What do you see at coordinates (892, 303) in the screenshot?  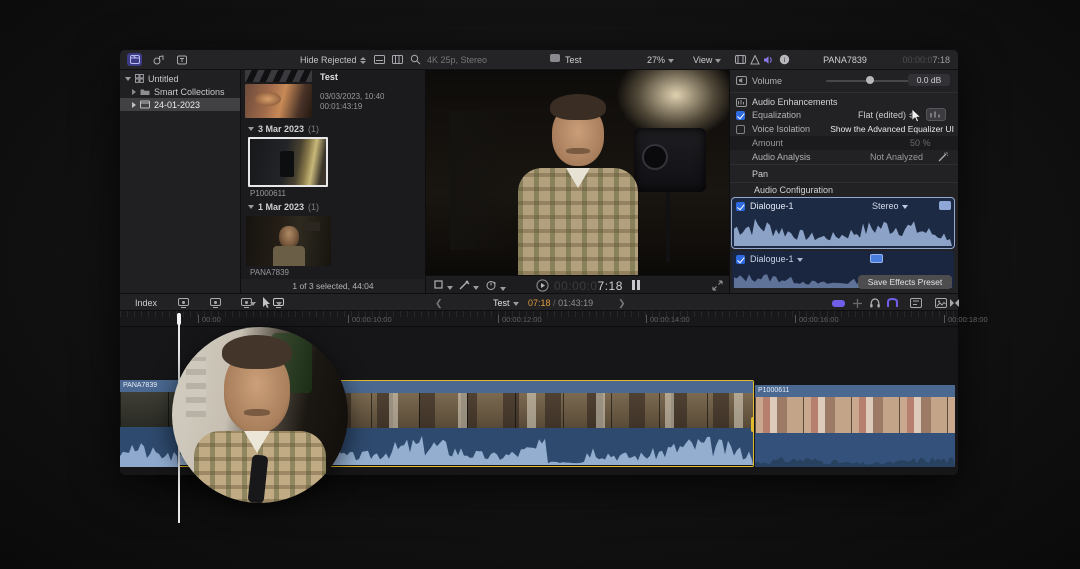 I see `snapping-toggle-icon` at bounding box center [892, 303].